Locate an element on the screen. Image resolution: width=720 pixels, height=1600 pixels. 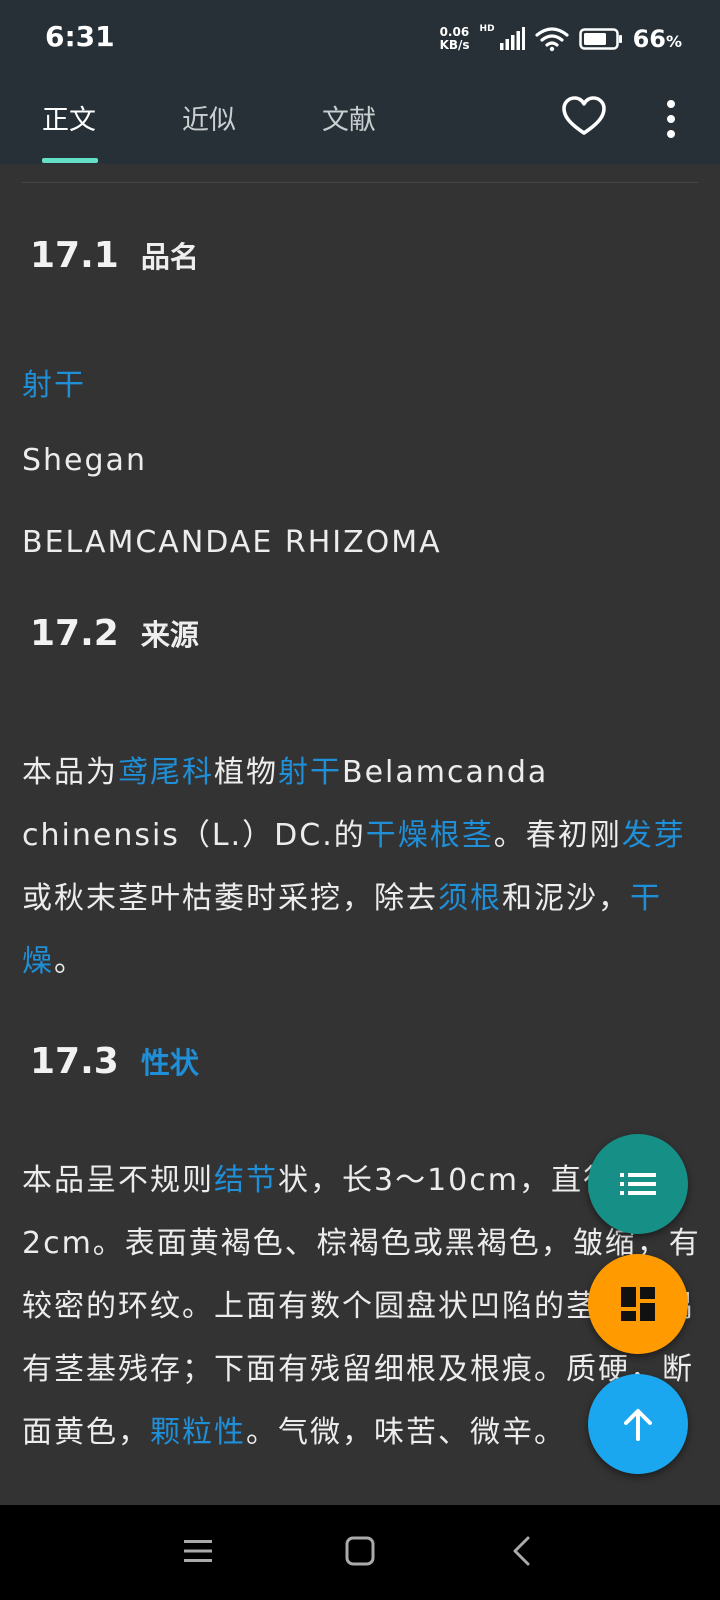
app-bar: 正文 近似 文献 is located at coordinates (360, 121).